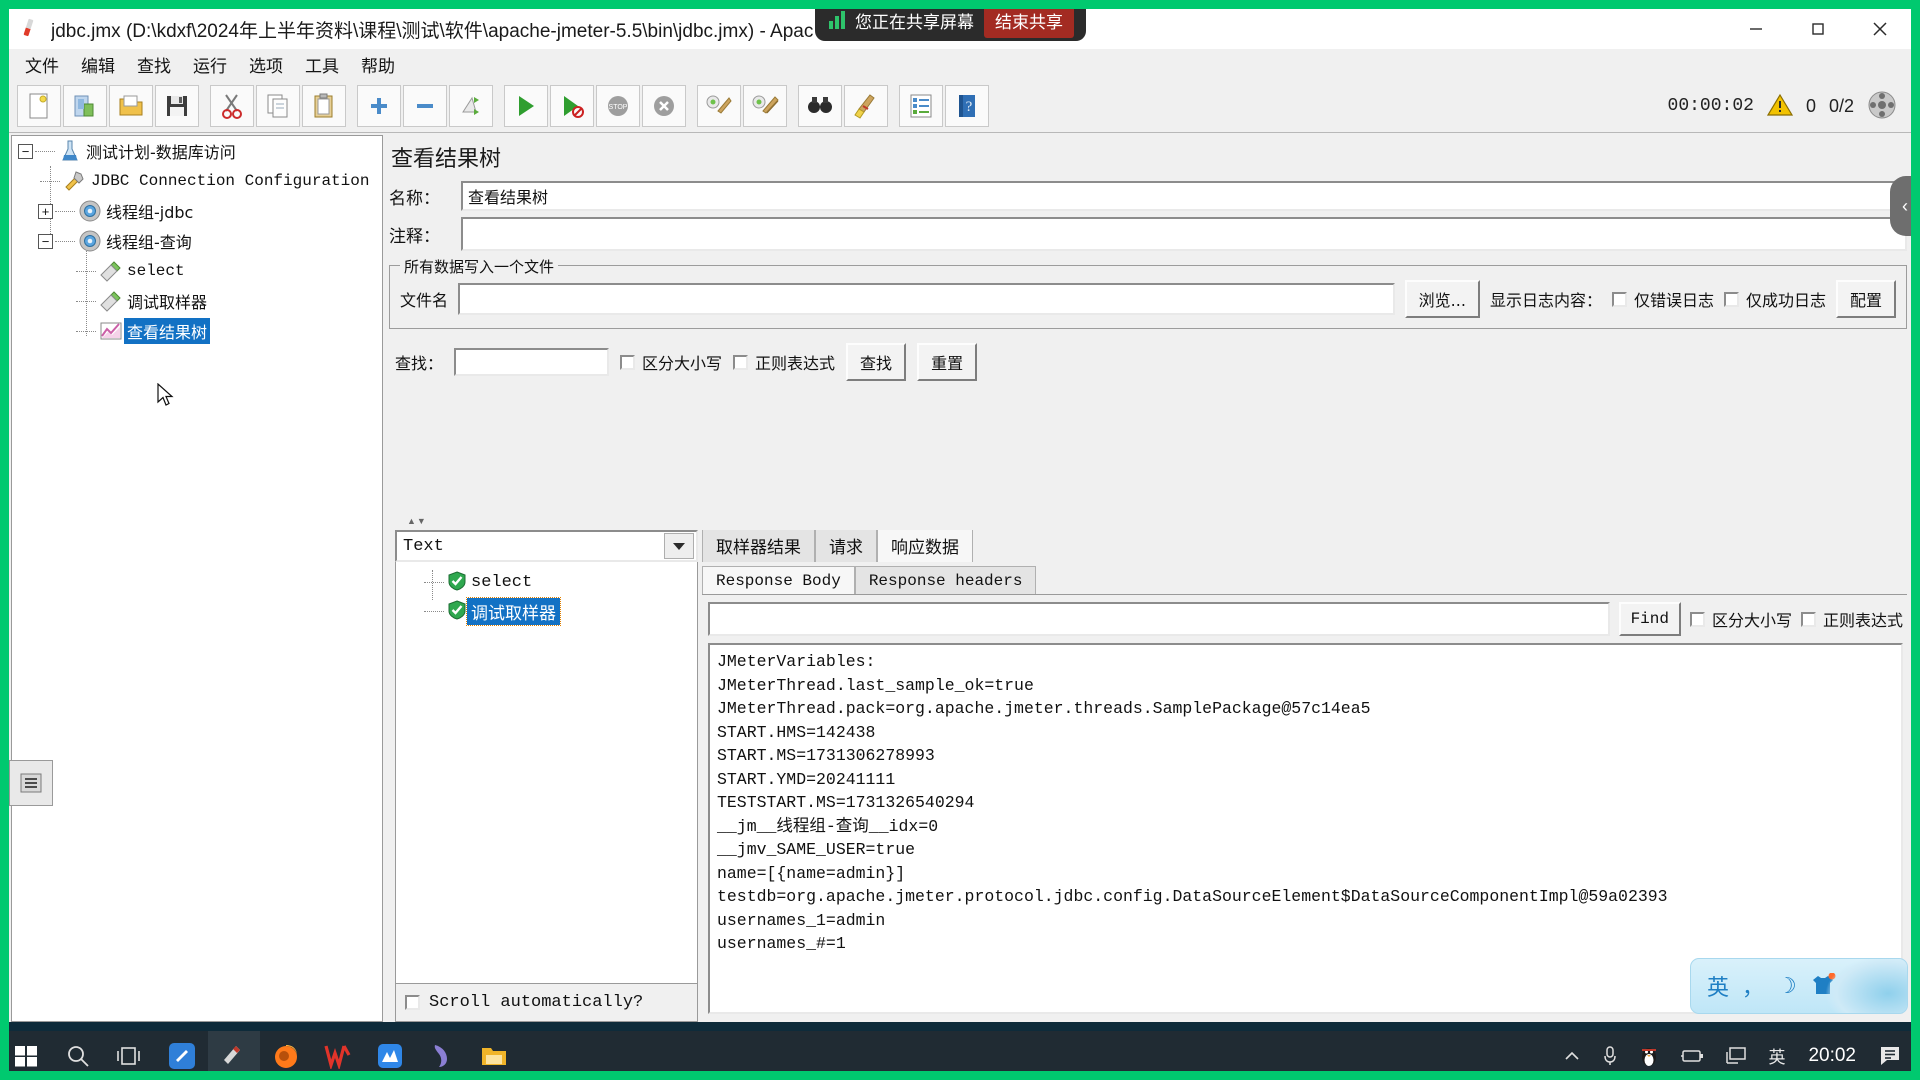 The width and height of the screenshot is (1920, 1080). I want to click on new-button, so click(39, 105).